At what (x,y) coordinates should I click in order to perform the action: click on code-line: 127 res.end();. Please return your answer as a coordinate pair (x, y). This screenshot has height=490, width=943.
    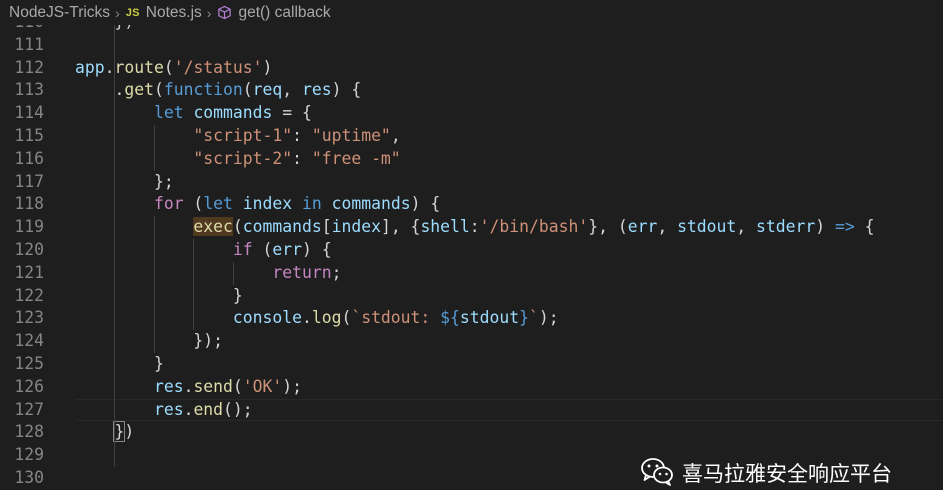
    Looking at the image, I should click on (471, 410).